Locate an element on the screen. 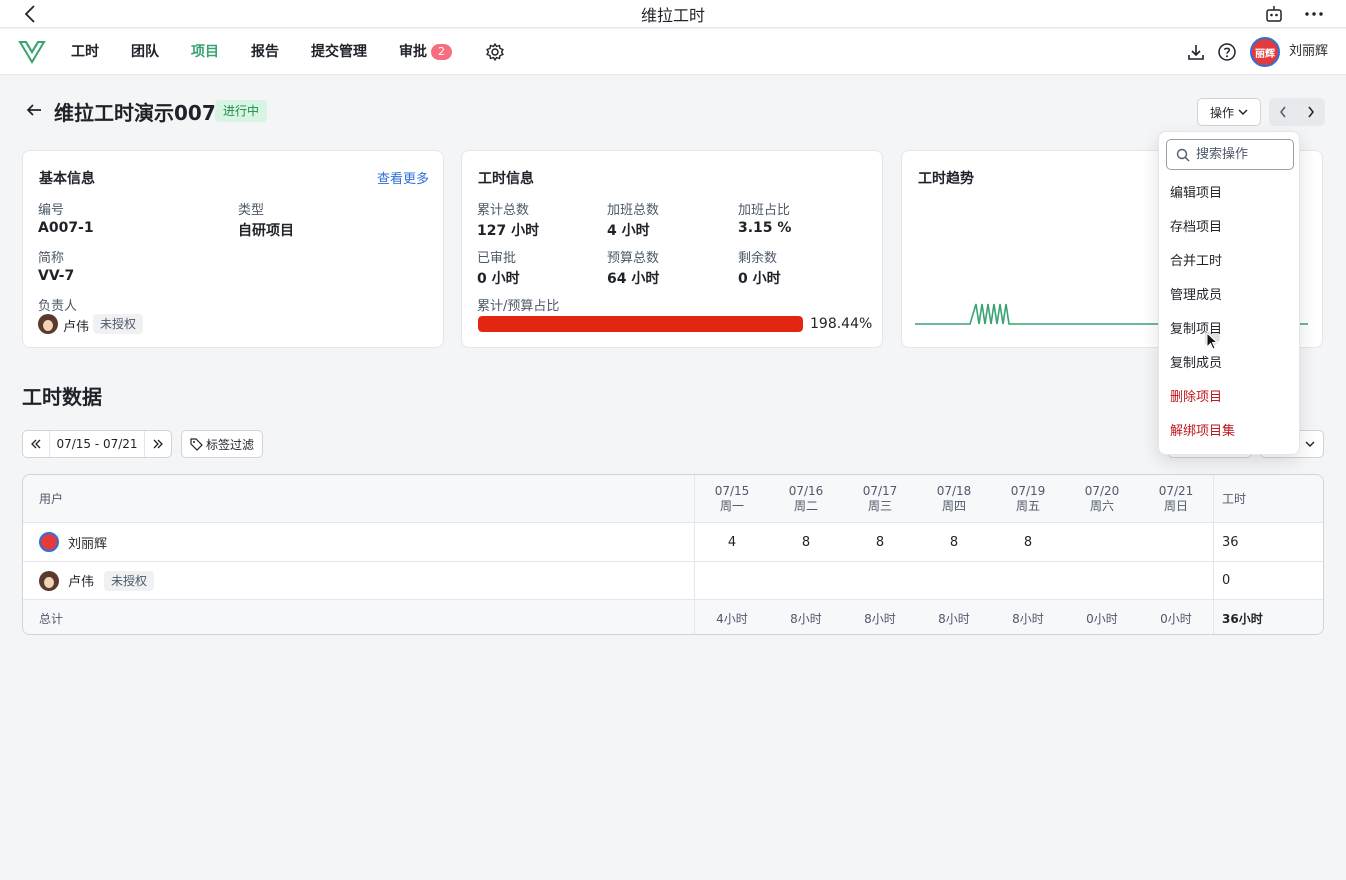 The width and height of the screenshot is (1346, 880). menu-item-copy-members: 复制成员 is located at coordinates (1230, 364).